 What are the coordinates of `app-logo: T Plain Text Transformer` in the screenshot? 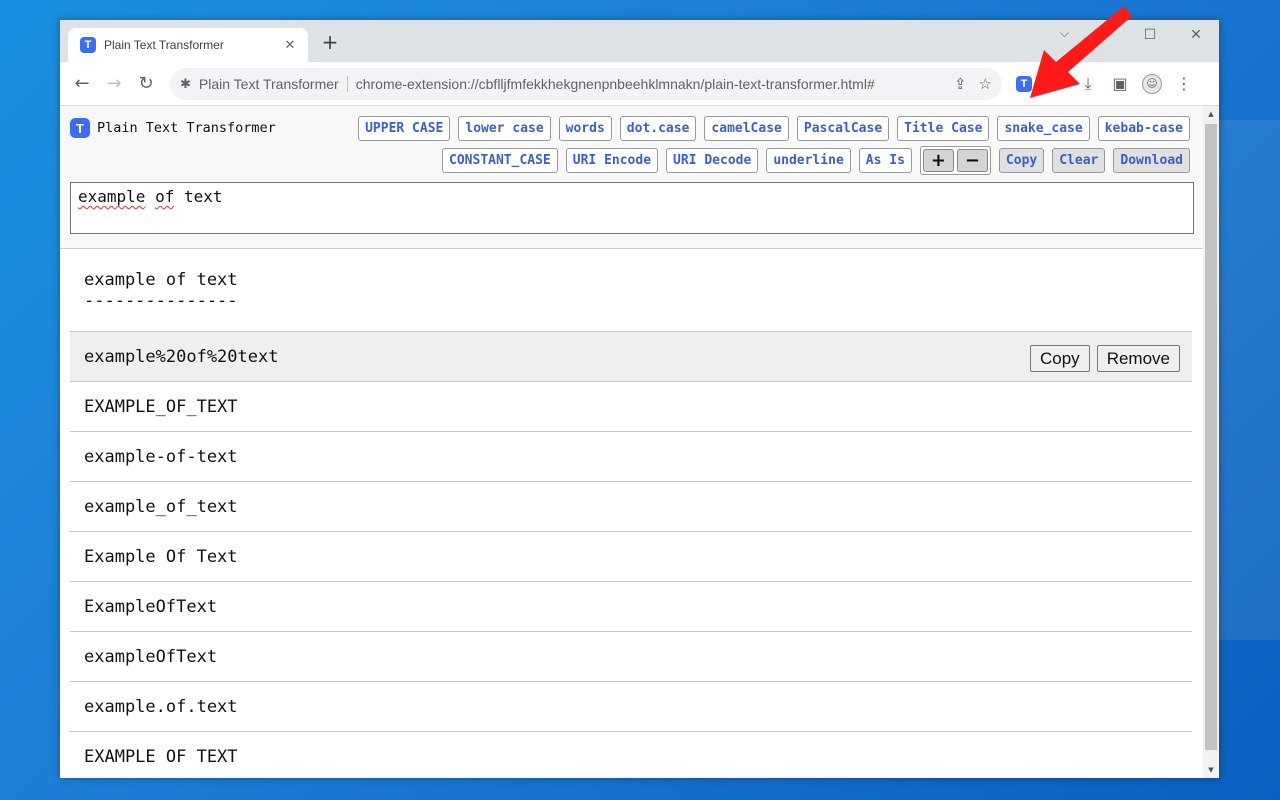 It's located at (173, 128).